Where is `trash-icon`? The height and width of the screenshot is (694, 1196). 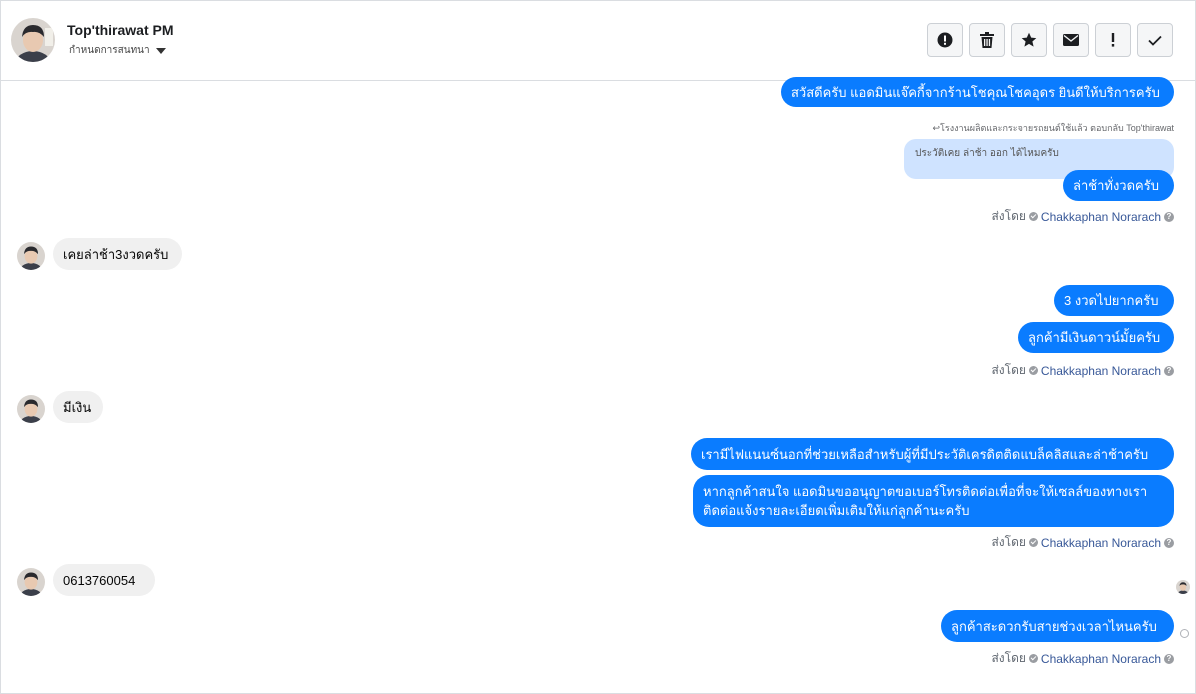
trash-icon is located at coordinates (987, 40).